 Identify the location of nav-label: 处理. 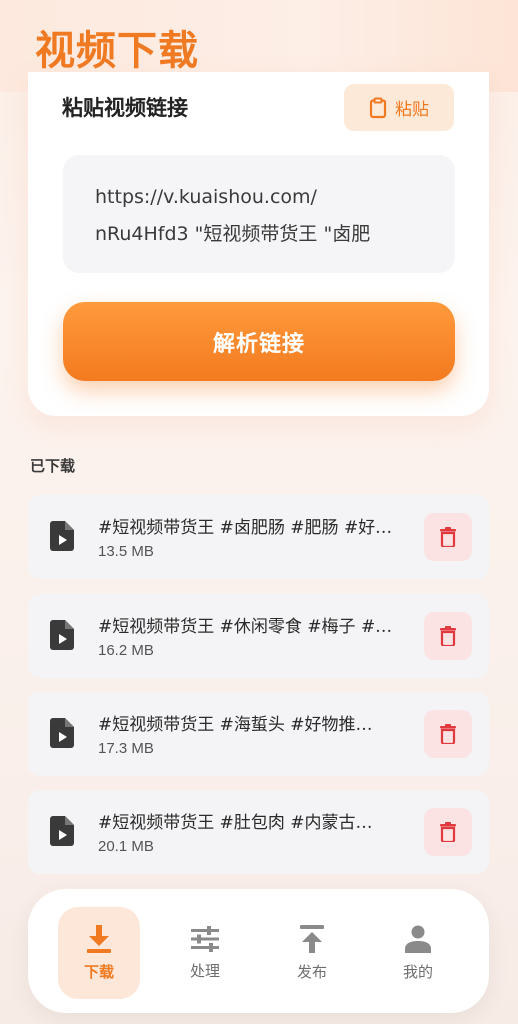
(204, 970).